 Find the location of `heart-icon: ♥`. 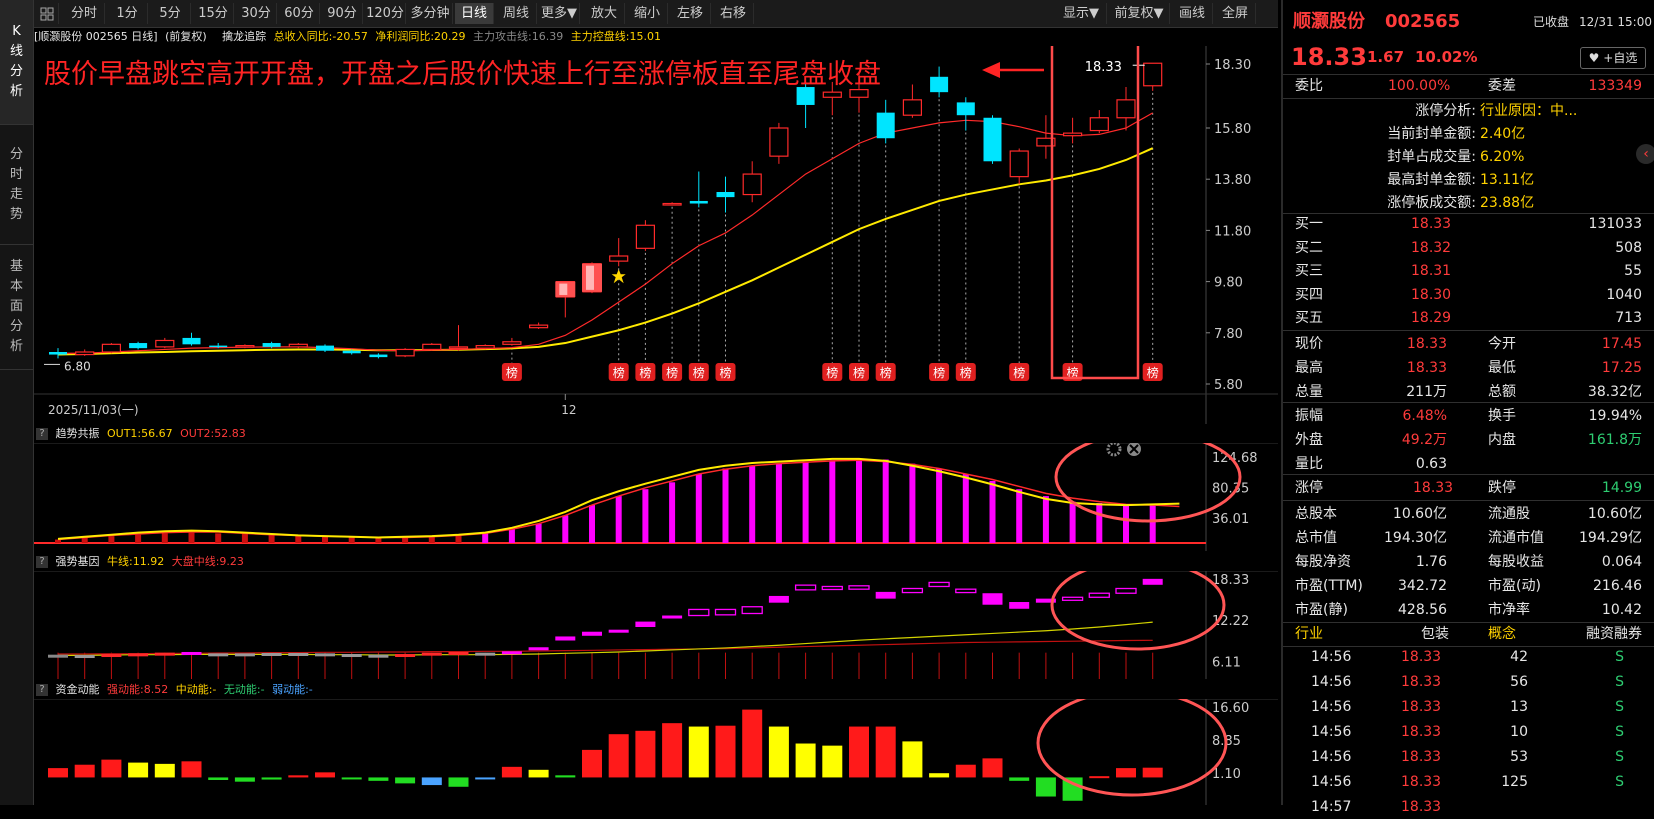

heart-icon: ♥ is located at coordinates (1594, 58).